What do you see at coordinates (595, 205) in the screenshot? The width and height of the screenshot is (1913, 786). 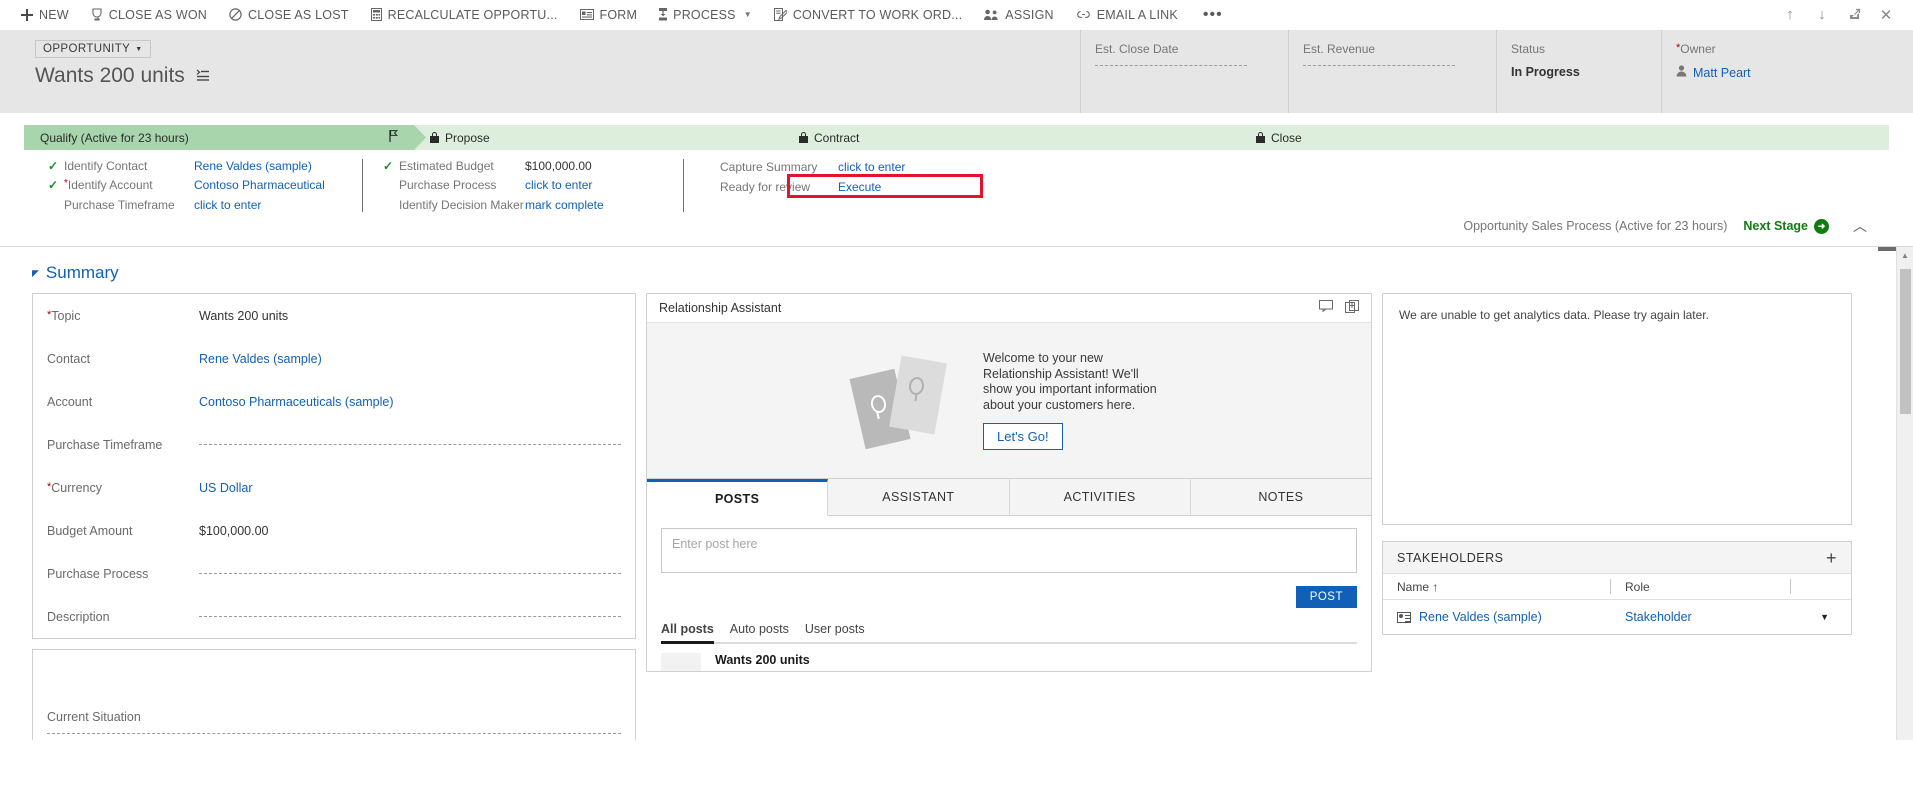 I see `process-step-value: mark complete` at bounding box center [595, 205].